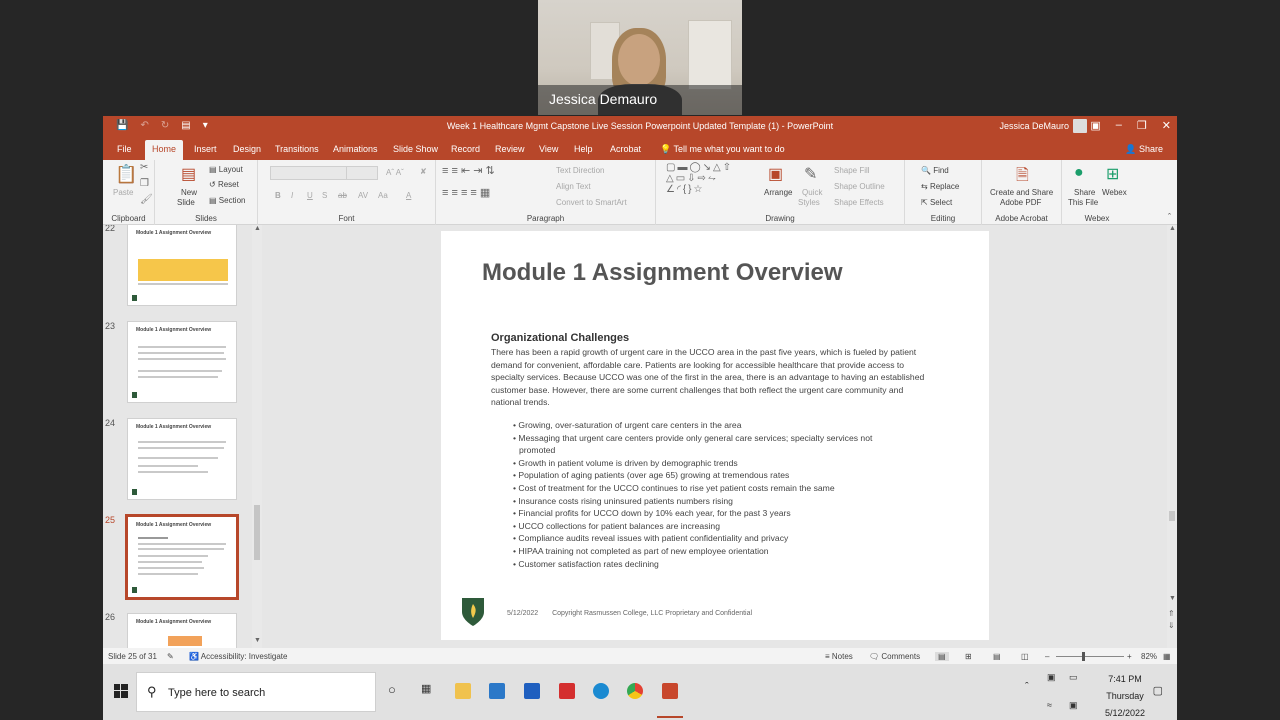 The width and height of the screenshot is (1280, 720). I want to click on ribbon-display-icon: ▣, so click(1095, 125).